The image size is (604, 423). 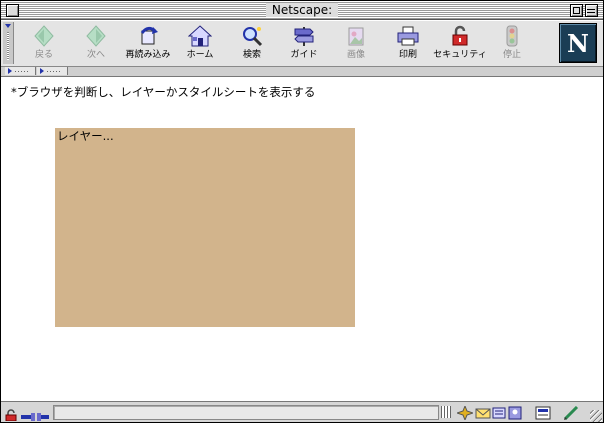 I want to click on guide-icon, so click(x=304, y=36).